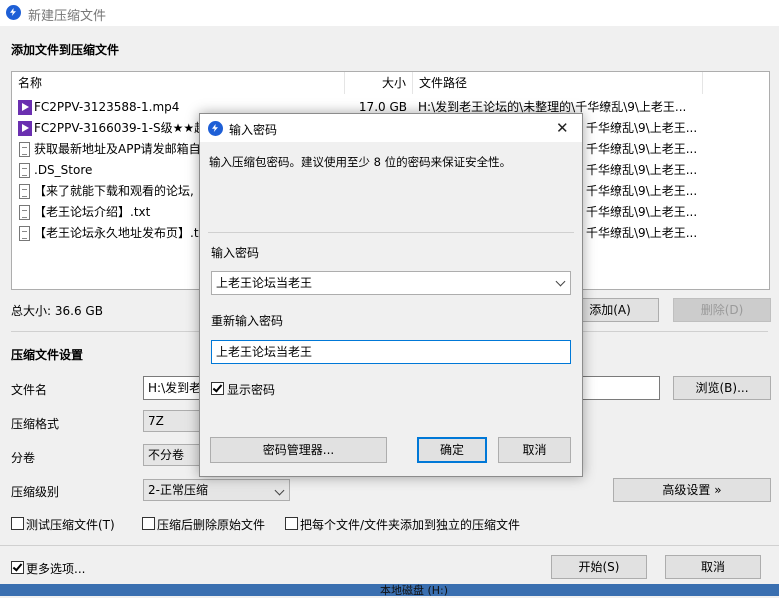  Describe the element at coordinates (264, 283) in the screenshot. I see `password-value: 上老王论坛当老王` at that location.